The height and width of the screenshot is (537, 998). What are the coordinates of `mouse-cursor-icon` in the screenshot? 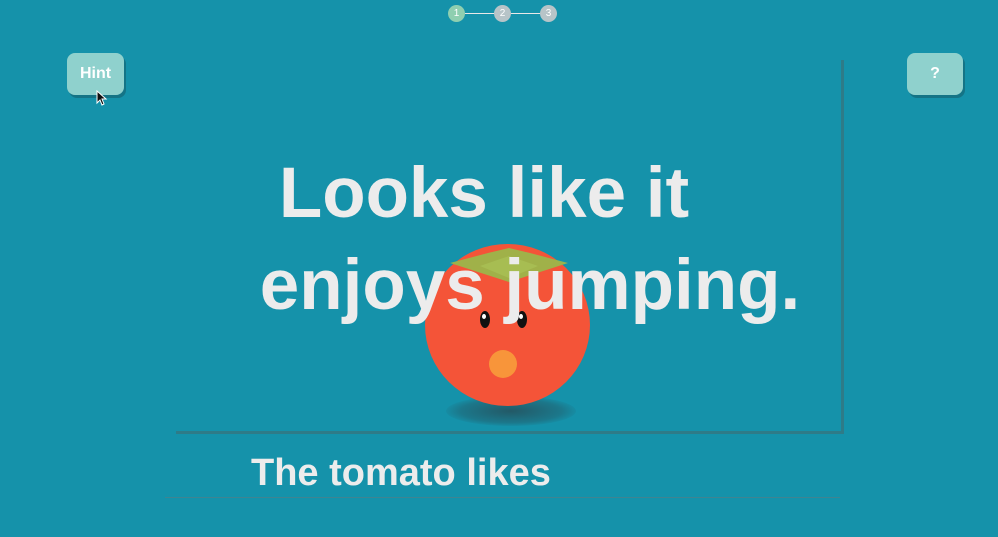 It's located at (102, 98).